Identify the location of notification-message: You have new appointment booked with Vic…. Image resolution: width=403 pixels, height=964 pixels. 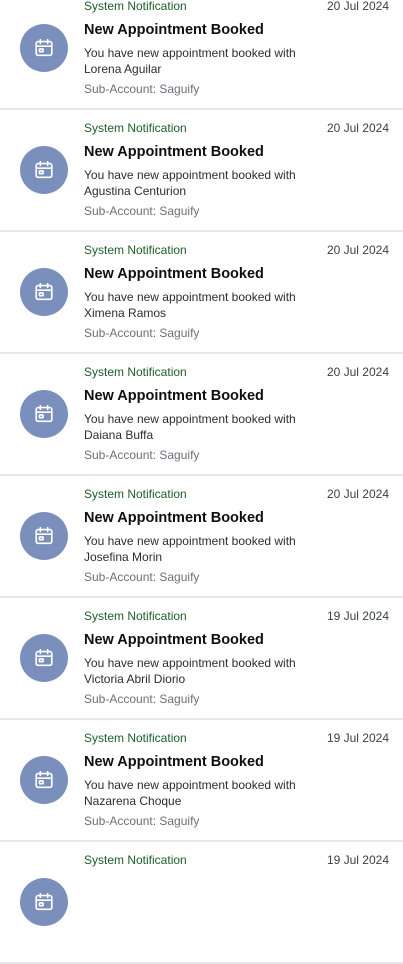
(204, 671).